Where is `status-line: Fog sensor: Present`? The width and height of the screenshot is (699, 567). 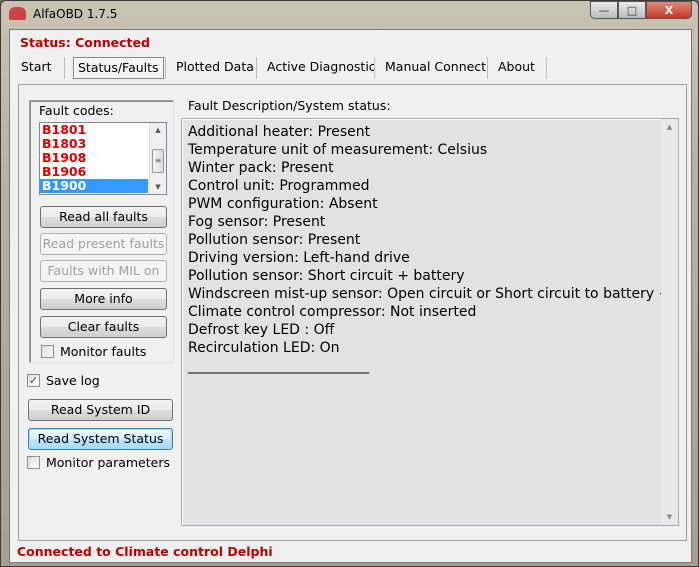
status-line: Fog sensor: Present is located at coordinates (257, 222).